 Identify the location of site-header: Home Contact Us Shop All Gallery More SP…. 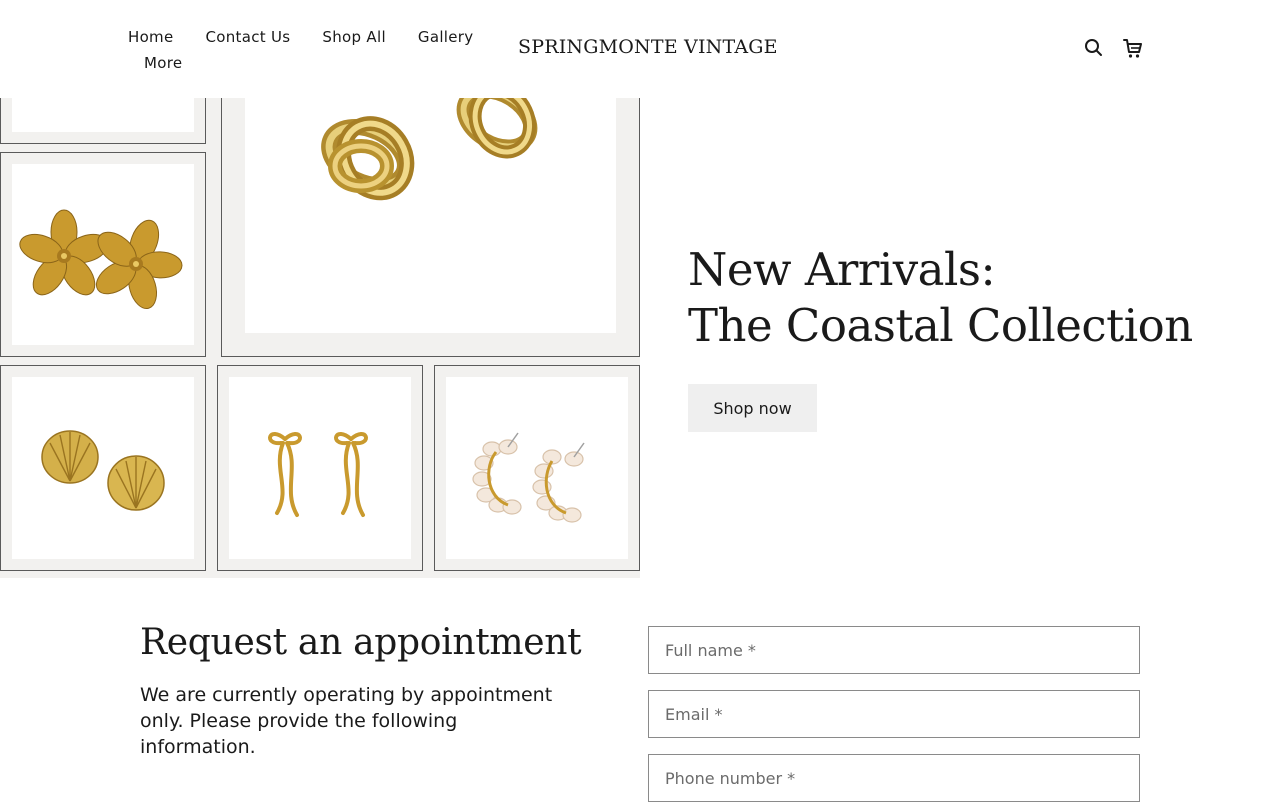
(640, 49).